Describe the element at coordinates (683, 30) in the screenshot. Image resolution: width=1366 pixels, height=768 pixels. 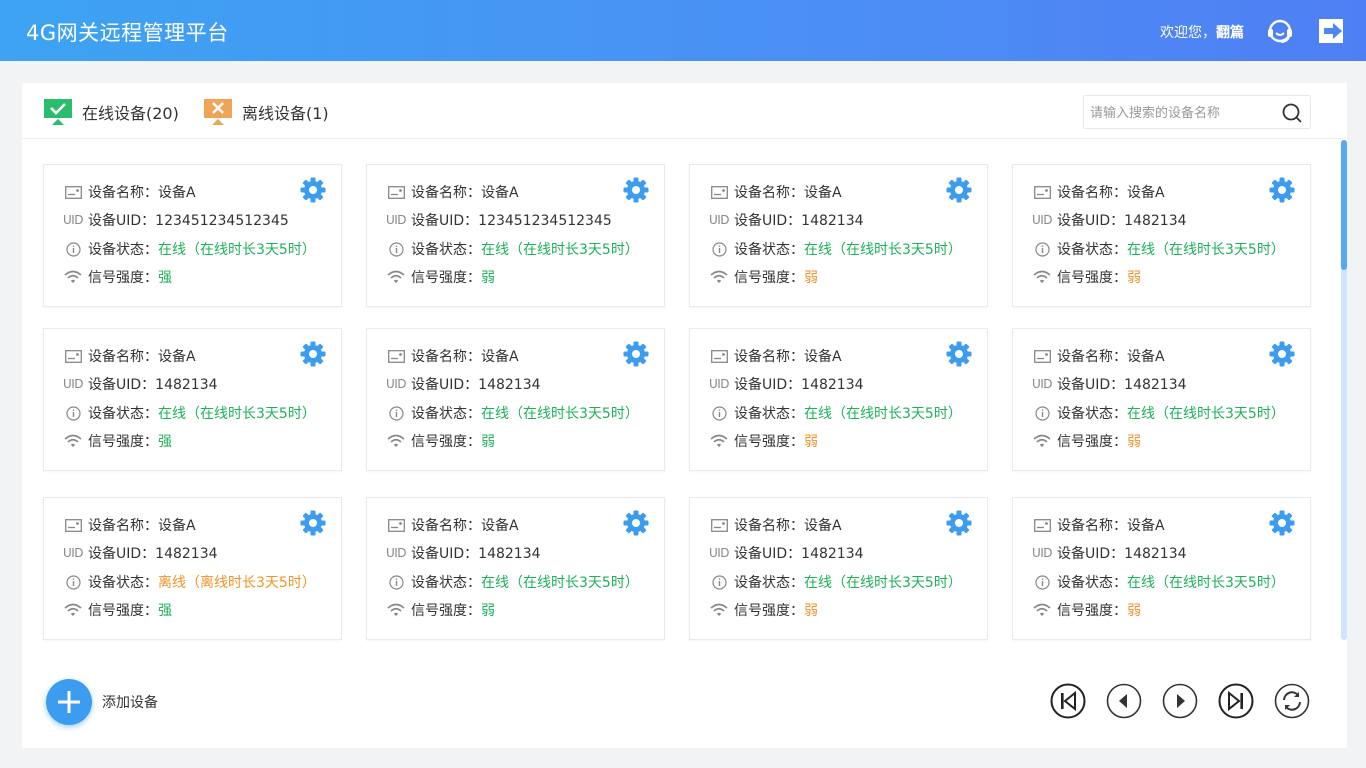
I see `top-header: 4G网关远程管理平台 欢迎您，翻篇` at that location.